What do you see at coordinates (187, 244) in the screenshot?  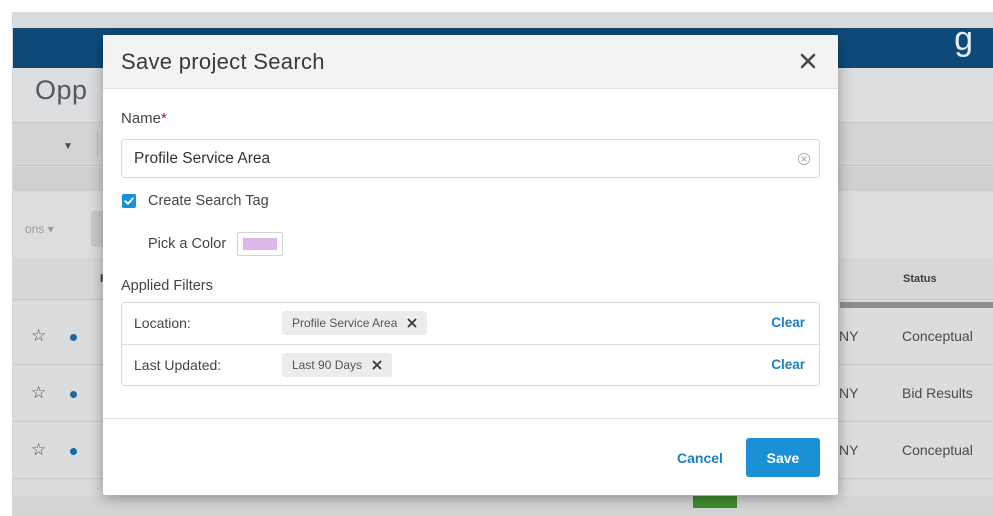 I see `pick-color-label: Pick a Color` at bounding box center [187, 244].